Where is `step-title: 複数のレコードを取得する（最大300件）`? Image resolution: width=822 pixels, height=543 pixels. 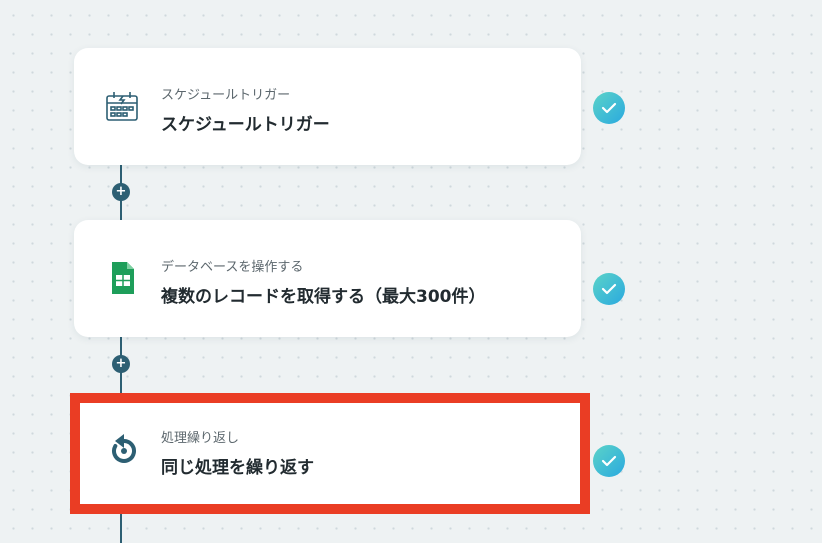
step-title: 複数のレコードを取得する（最大300件） is located at coordinates (323, 297).